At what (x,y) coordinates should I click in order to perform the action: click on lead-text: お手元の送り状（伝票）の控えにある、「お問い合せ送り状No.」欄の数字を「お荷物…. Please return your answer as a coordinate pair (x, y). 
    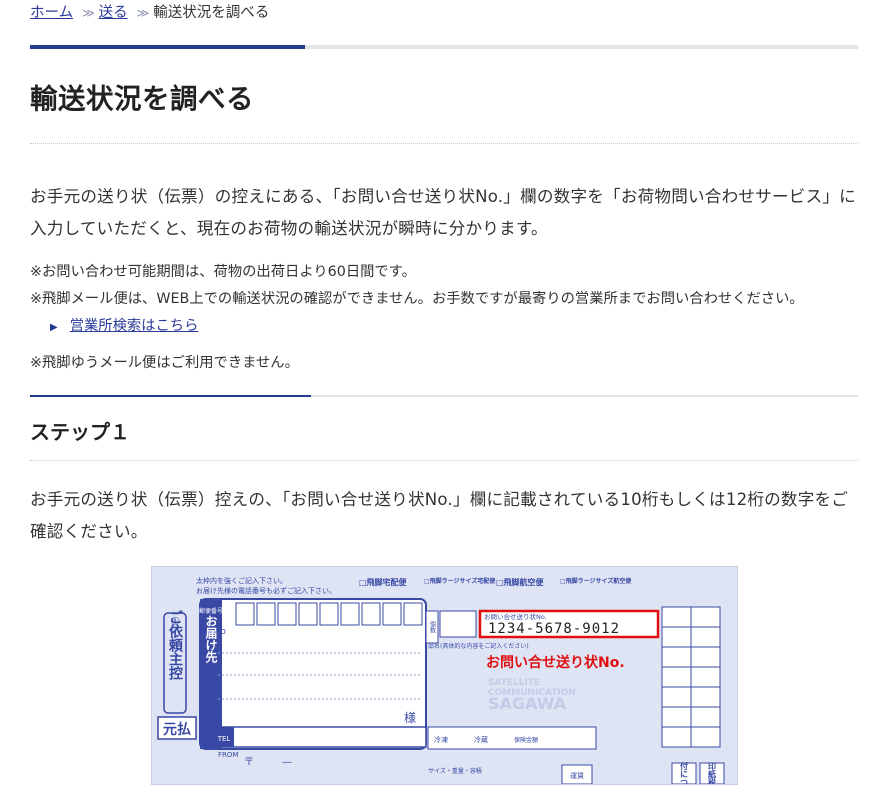
    Looking at the image, I should click on (443, 212).